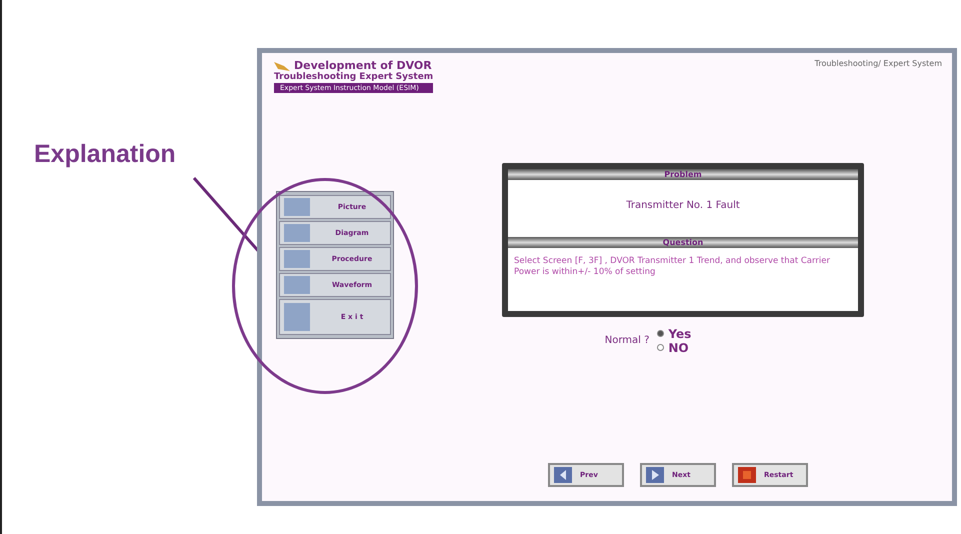 This screenshot has width=961, height=534. Describe the element at coordinates (282, 66) in the screenshot. I see `wing-icon` at that location.